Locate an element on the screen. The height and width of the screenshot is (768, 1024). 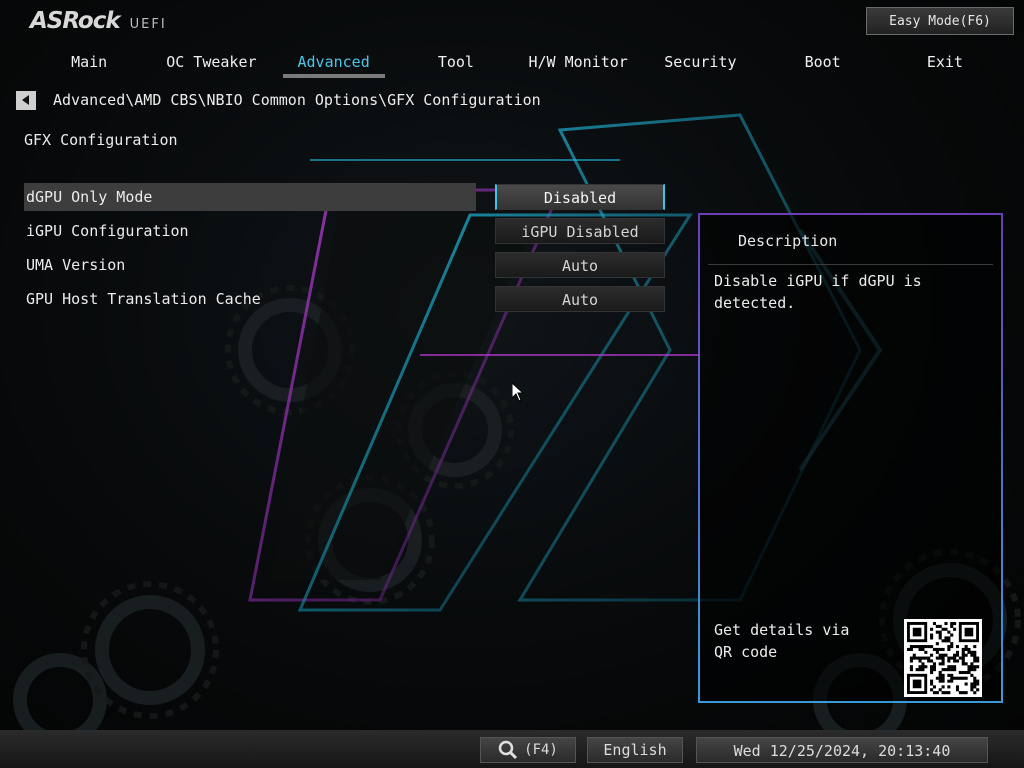
description-text: Disable iGPU if dGPU is detected. is located at coordinates (818, 292).